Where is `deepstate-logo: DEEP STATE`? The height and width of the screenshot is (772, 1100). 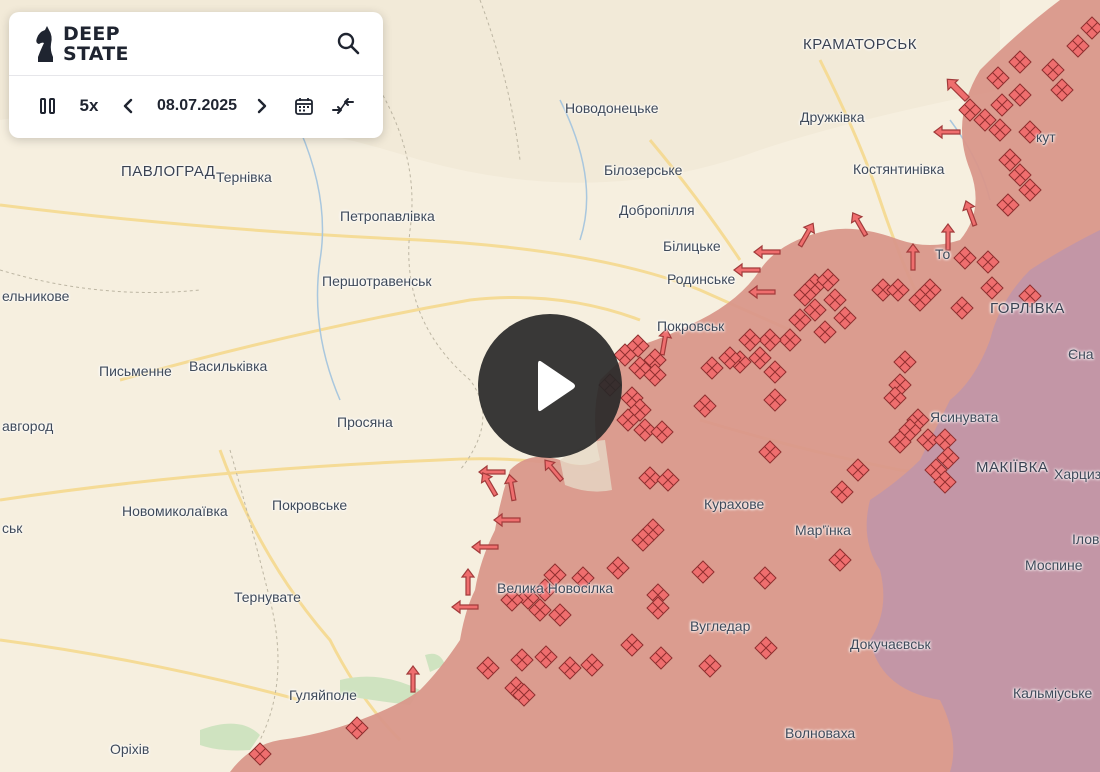
deepstate-logo: DEEP STATE is located at coordinates (98, 44).